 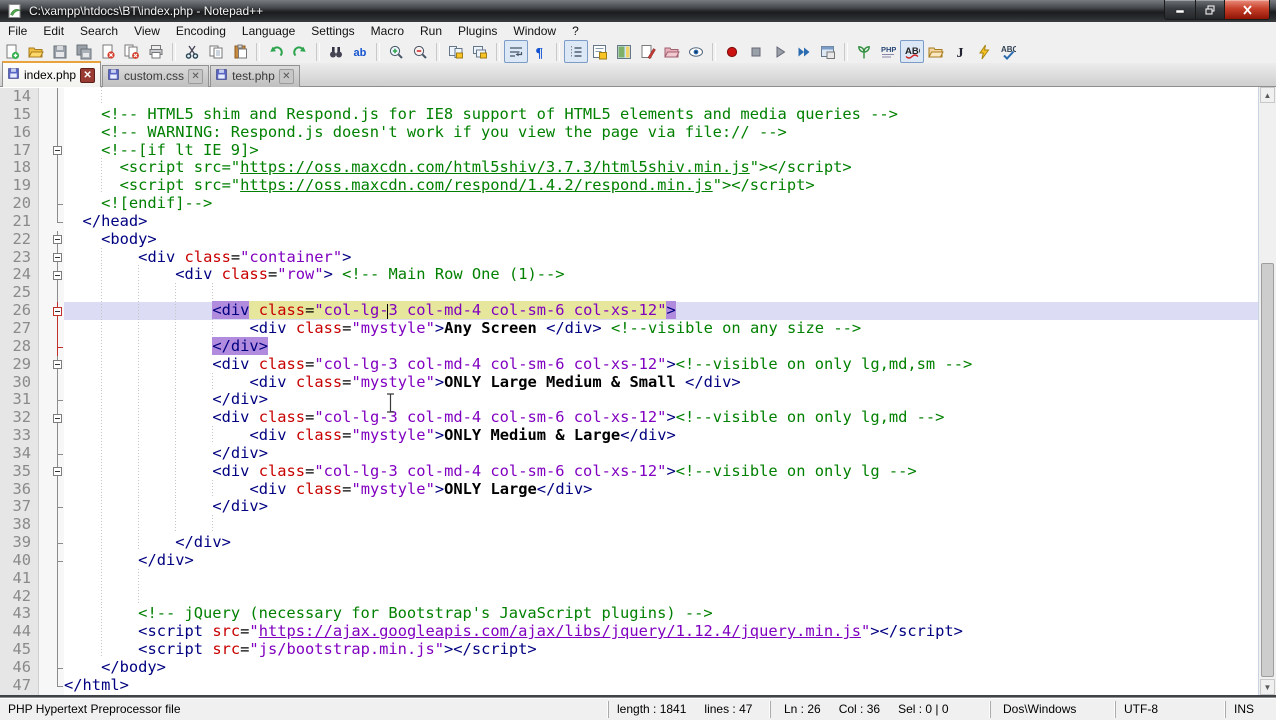 I want to click on word-wrap-button, so click(x=516, y=51).